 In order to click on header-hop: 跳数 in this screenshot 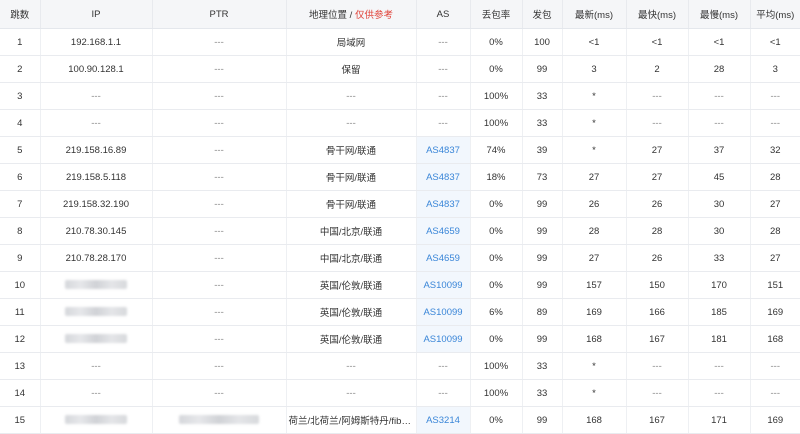, I will do `click(20, 14)`.